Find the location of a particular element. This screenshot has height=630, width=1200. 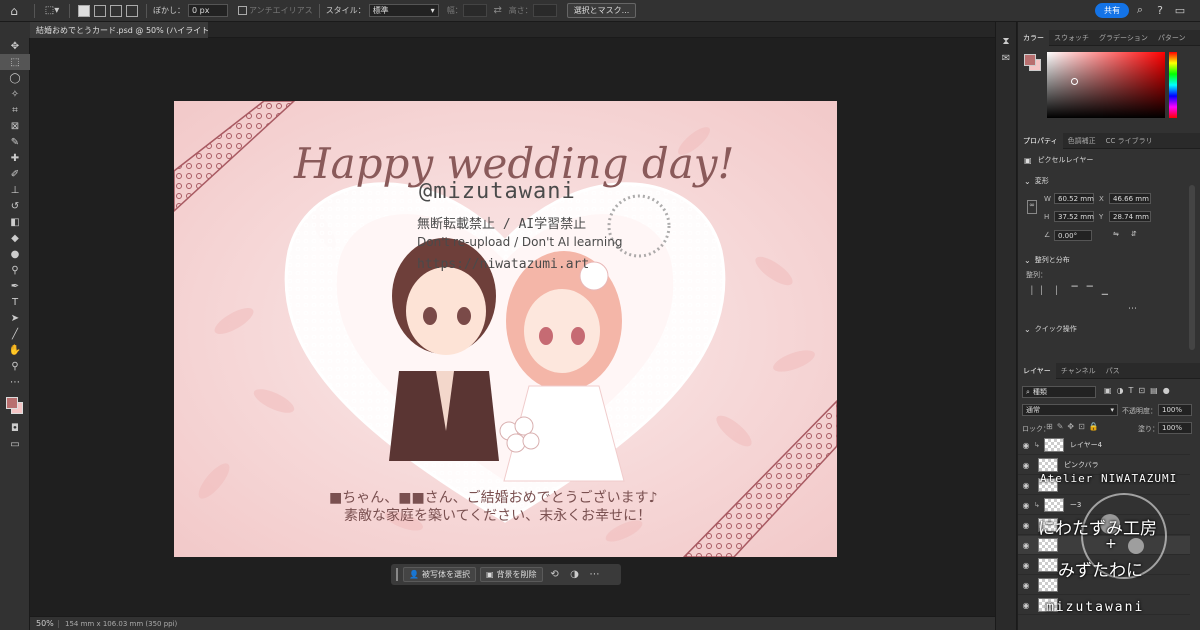

blend-mode-select: 通常 ▾ is located at coordinates (1070, 410).